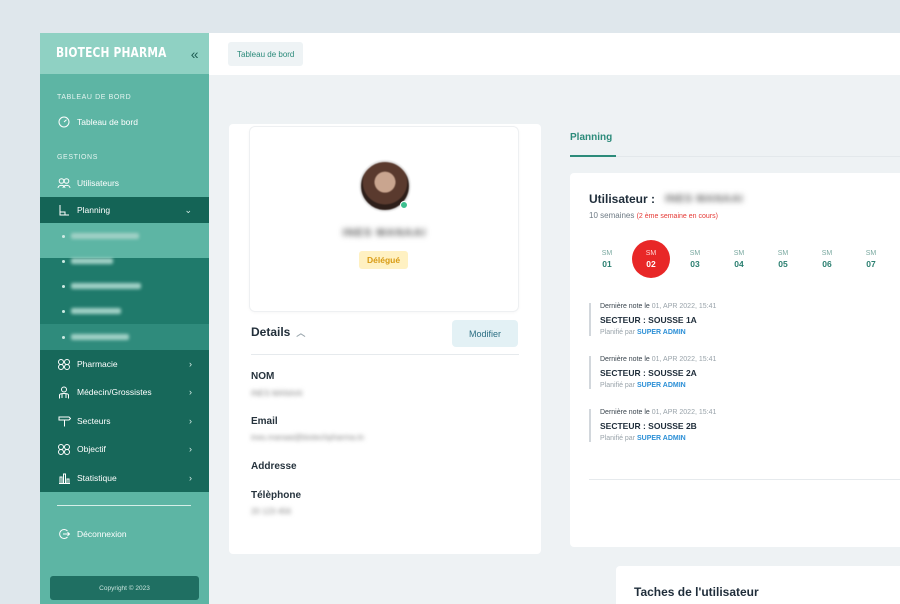 This screenshot has height=604, width=900. Describe the element at coordinates (677, 216) in the screenshot. I see `weeks-current: (2 ème semaine en cours)` at that location.